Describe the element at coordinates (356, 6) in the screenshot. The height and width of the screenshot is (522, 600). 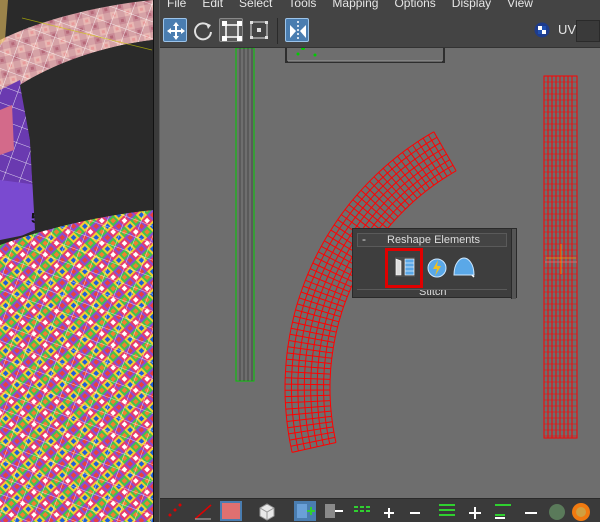
I see `menu-mapping: Mapping` at that location.